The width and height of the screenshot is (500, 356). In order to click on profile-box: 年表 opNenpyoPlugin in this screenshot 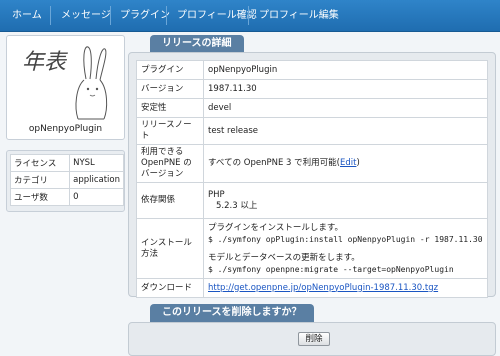, I will do `click(65, 87)`.